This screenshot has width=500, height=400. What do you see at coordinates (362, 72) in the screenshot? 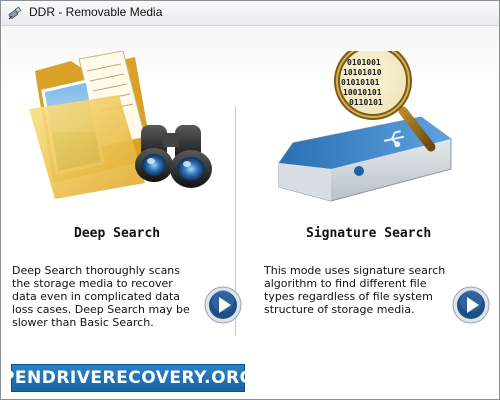
I see `binary-line: 10101010` at bounding box center [362, 72].